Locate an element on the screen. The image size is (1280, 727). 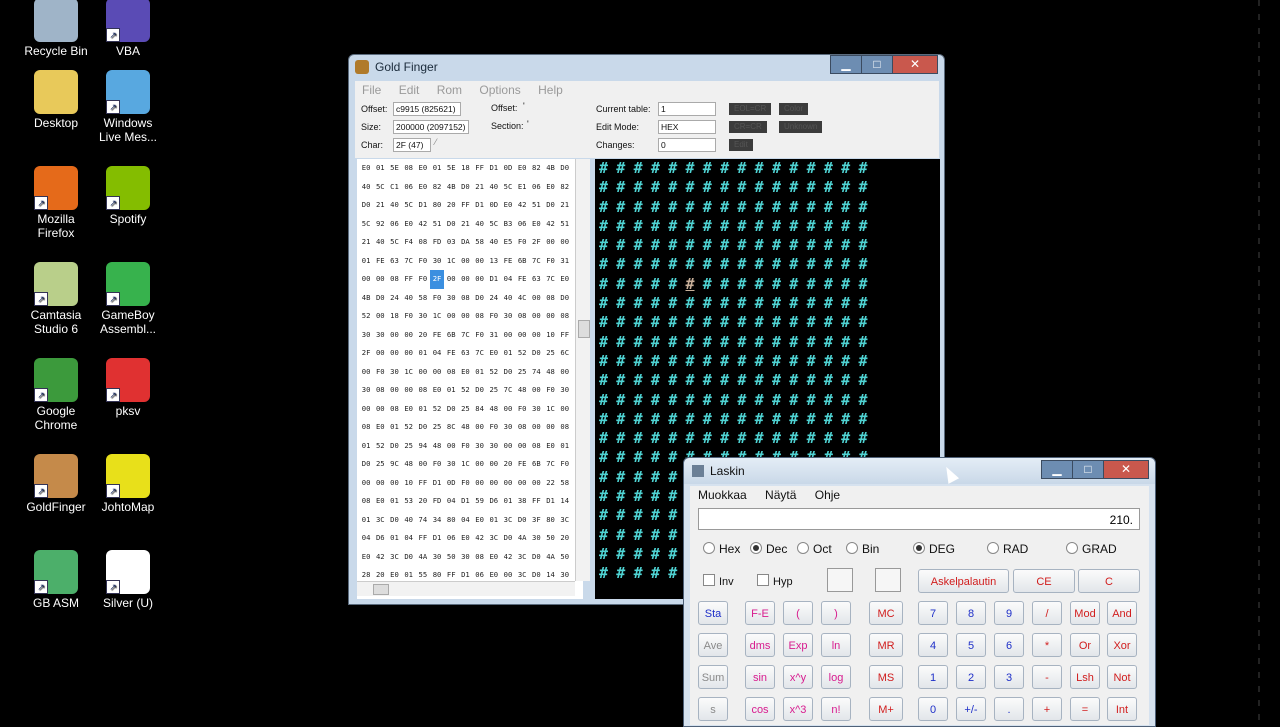
menu-nayta: Näytä is located at coordinates (780, 495).